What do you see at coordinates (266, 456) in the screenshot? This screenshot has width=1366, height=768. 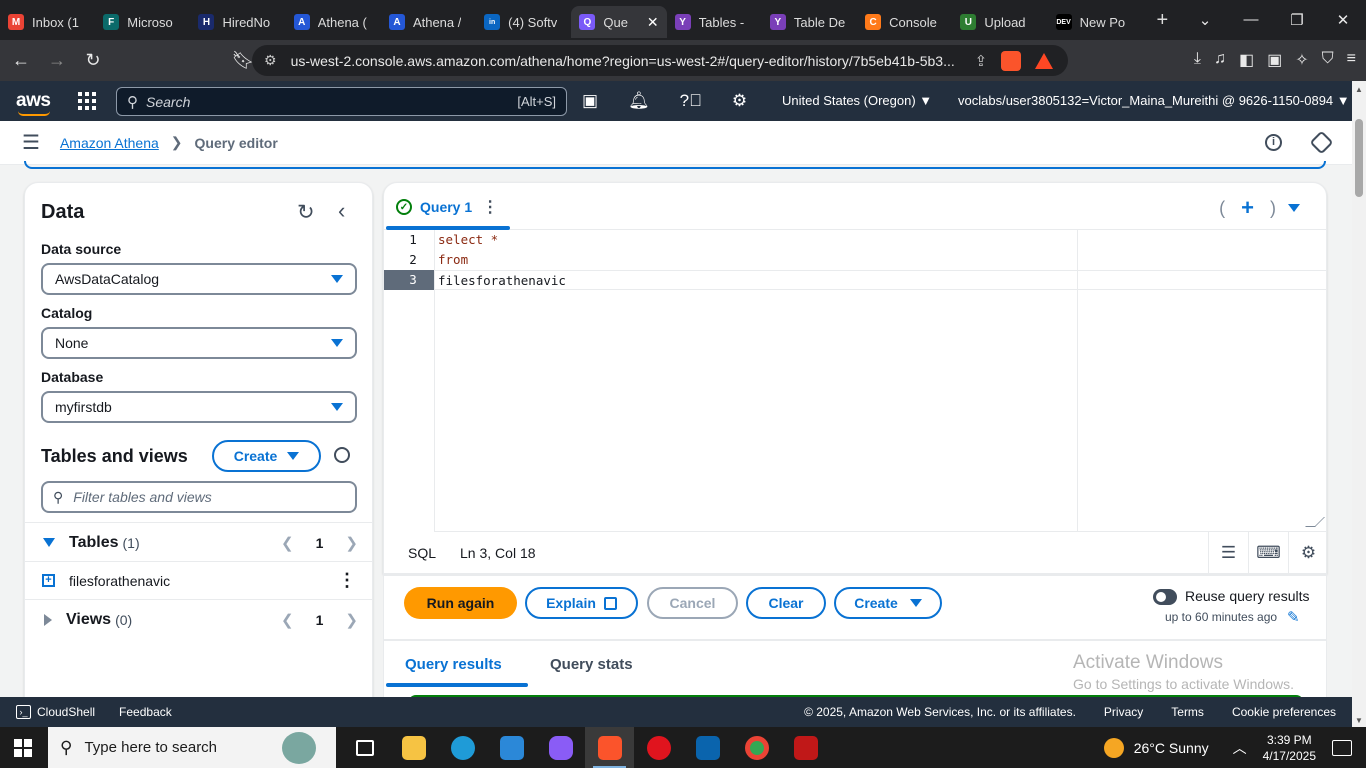 I see `create-table-button: Create` at bounding box center [266, 456].